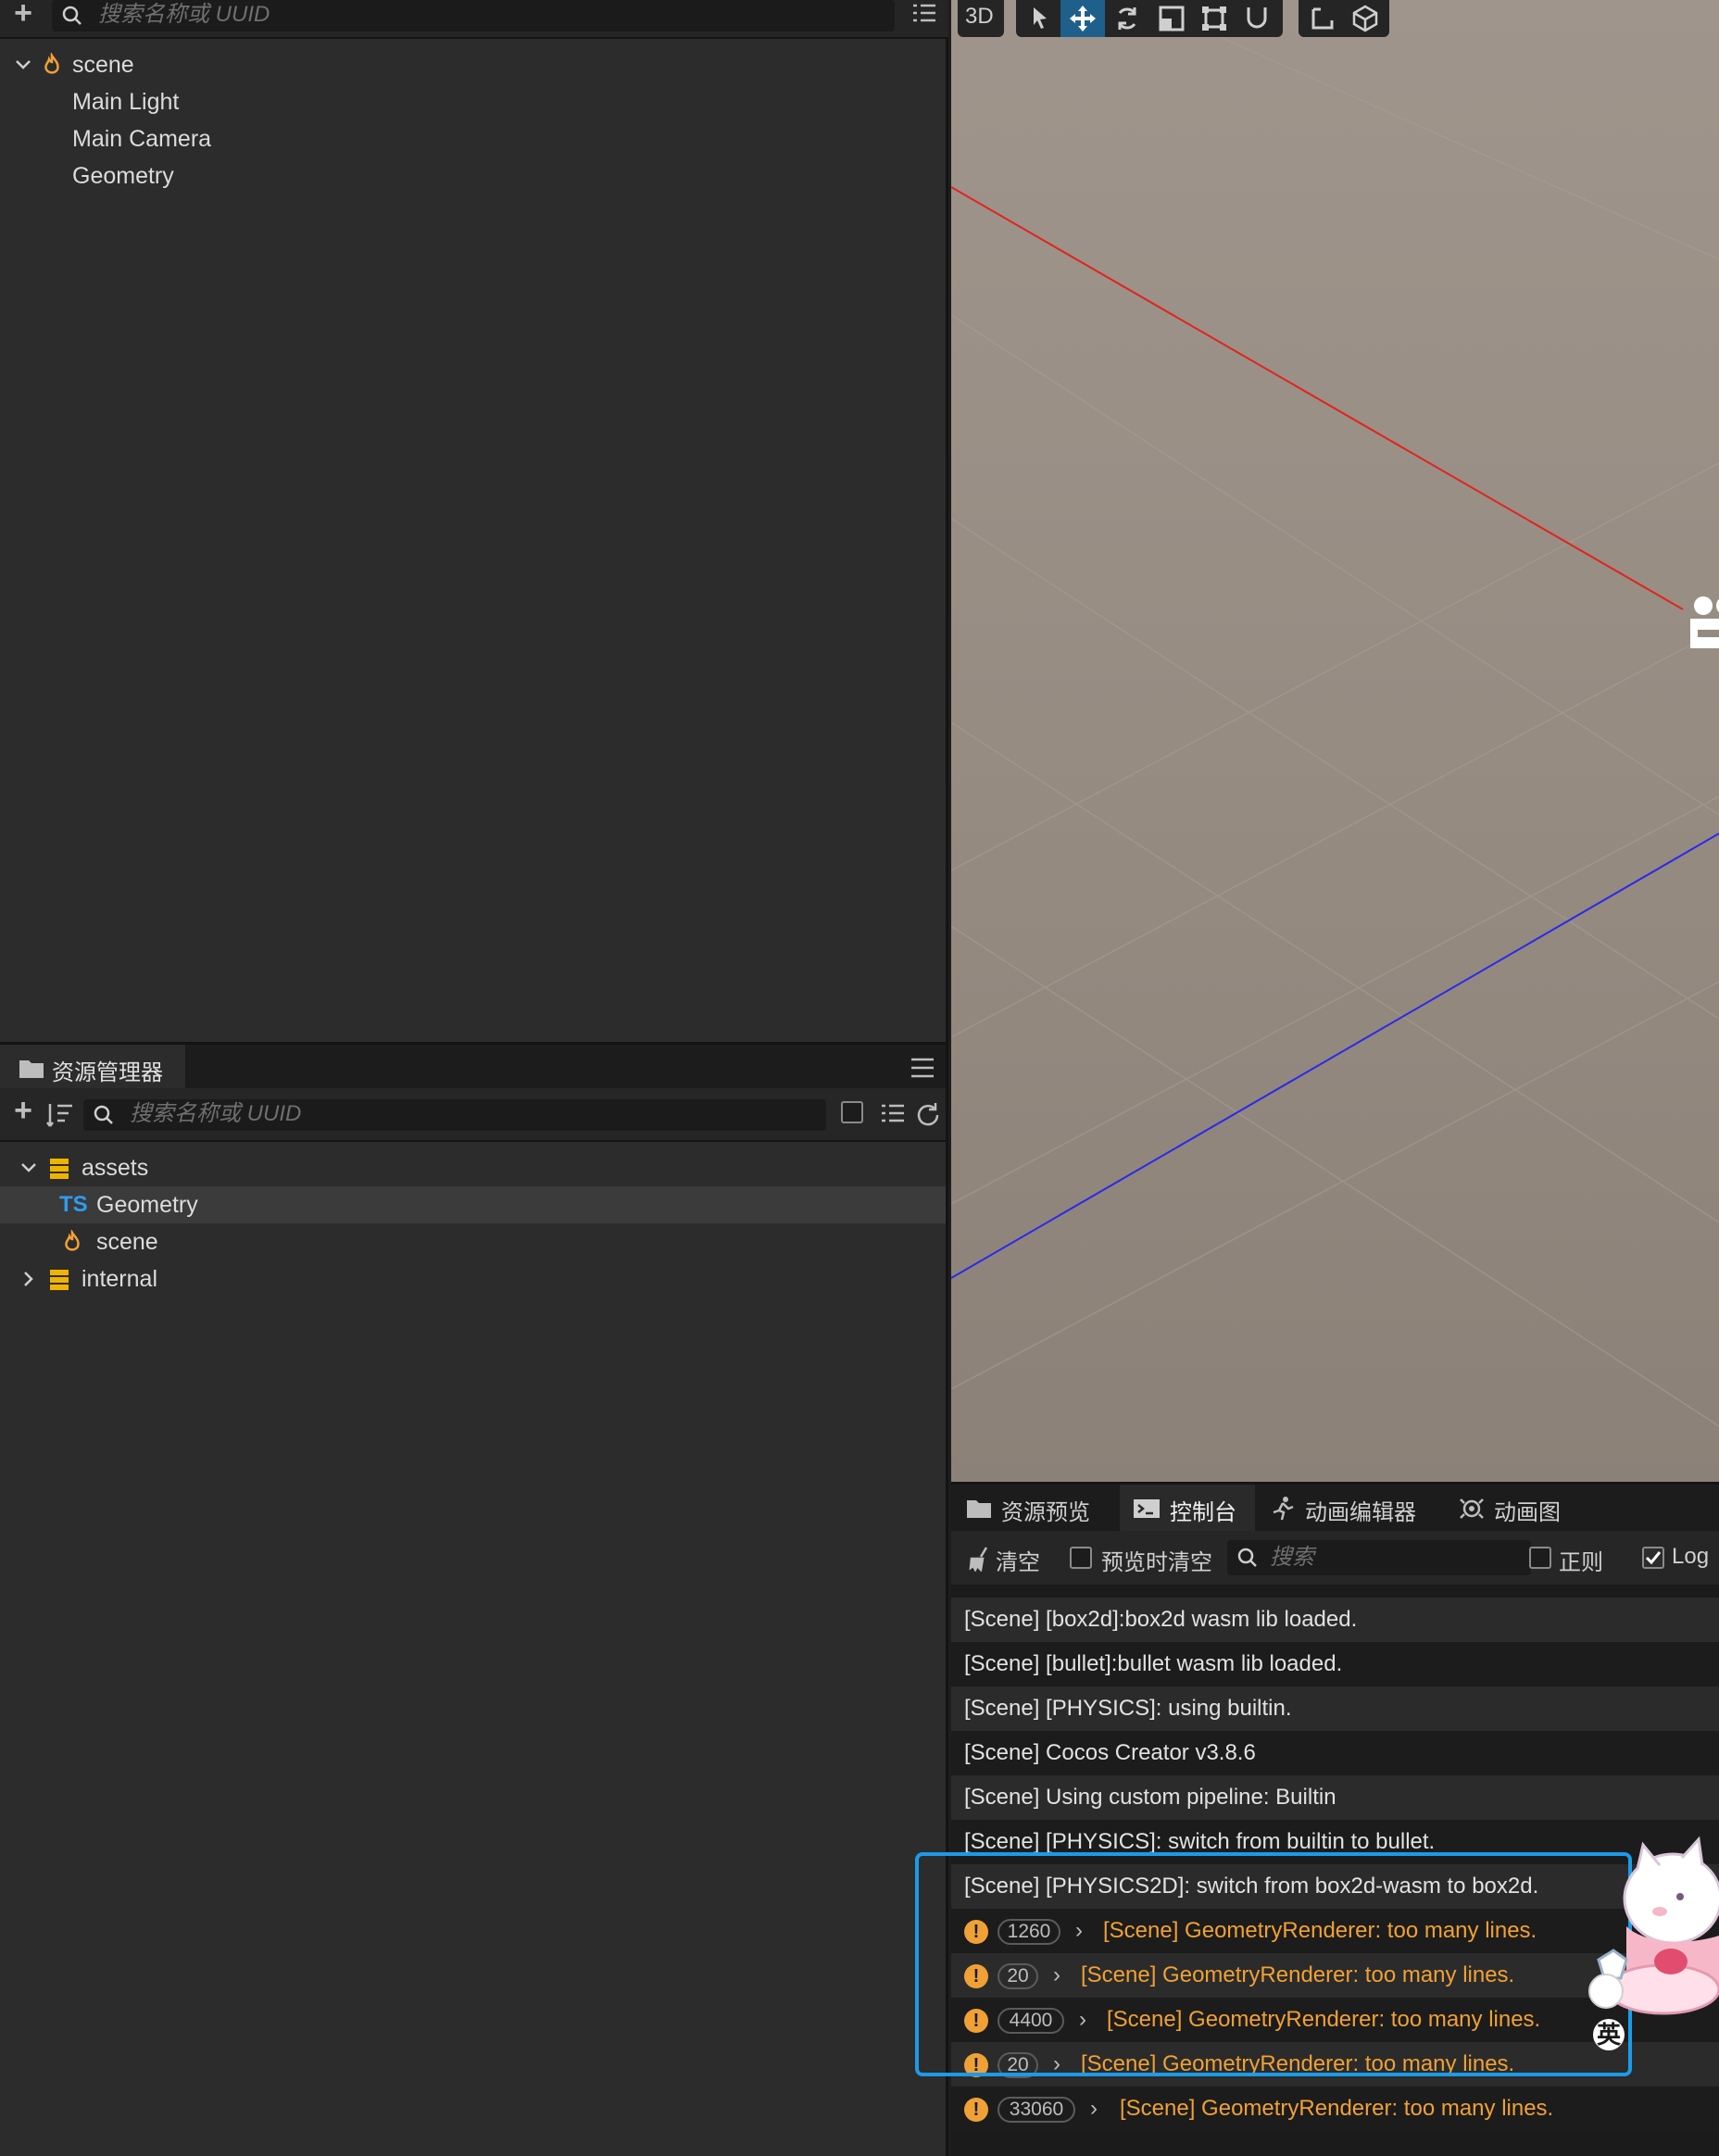  I want to click on assets-tabbar: 资源管理器, so click(473, 1066).